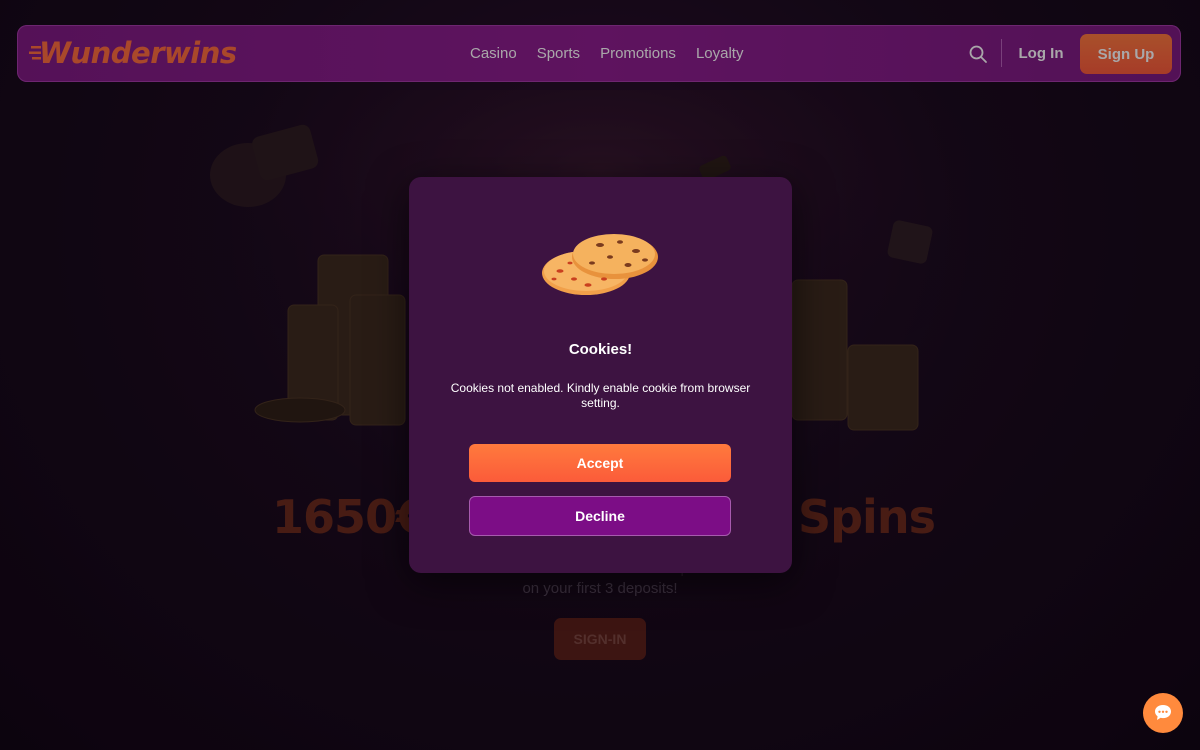 The image size is (1200, 750). What do you see at coordinates (600, 349) in the screenshot?
I see `modal-title: Cookies!` at bounding box center [600, 349].